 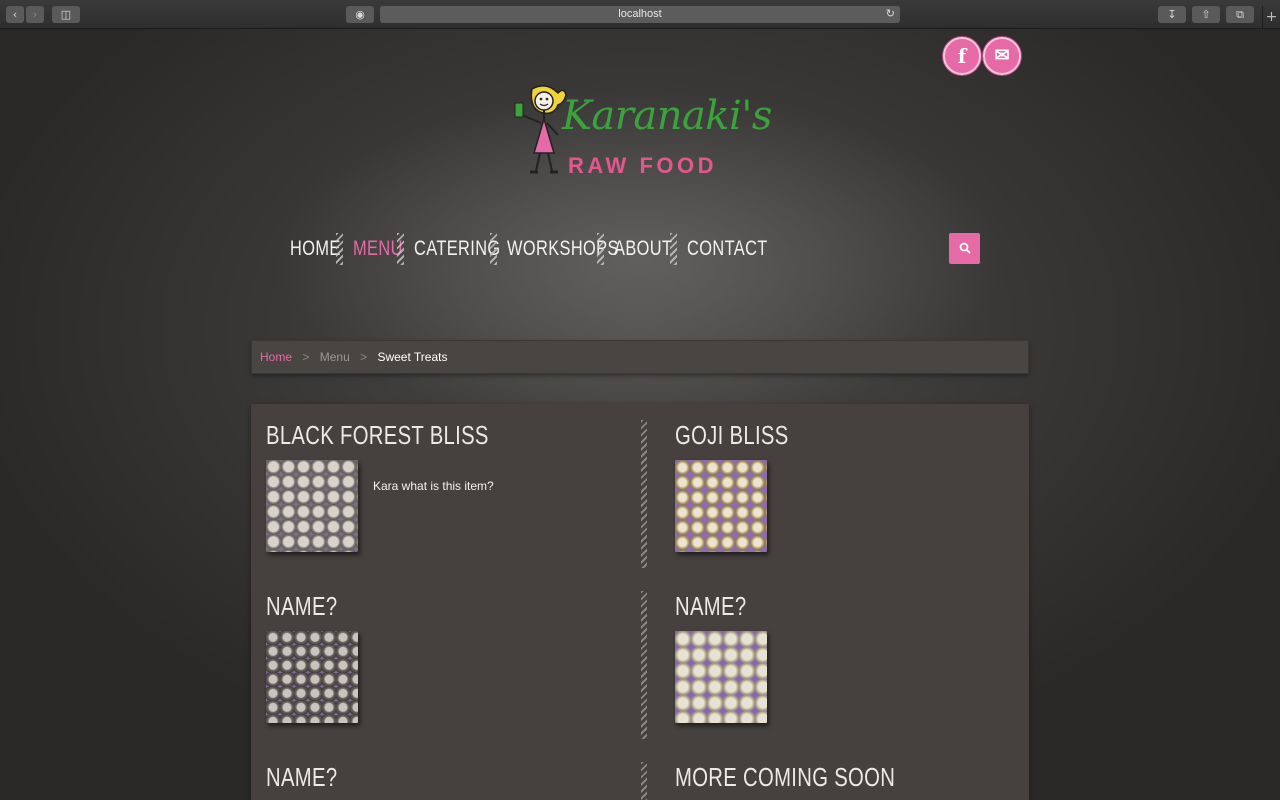 I want to click on nav-item-about: ABOUT, so click(x=643, y=249).